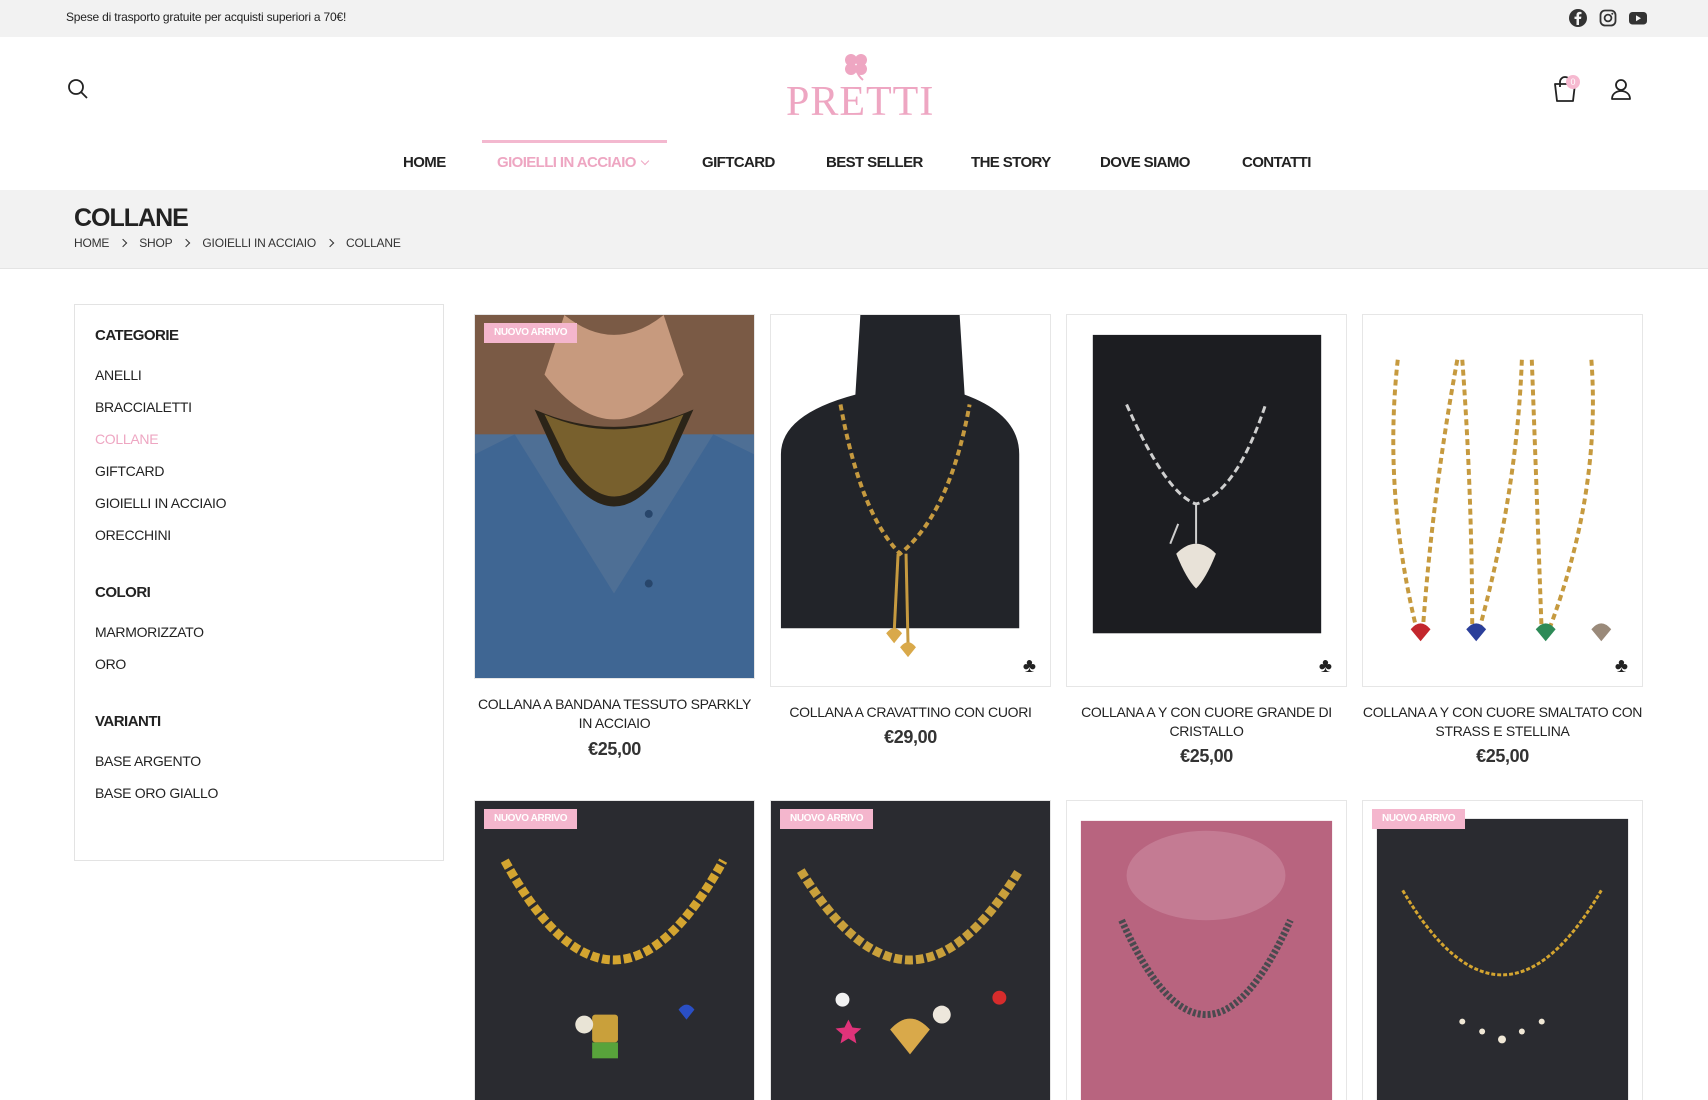 The image size is (1708, 1100). What do you see at coordinates (645, 161) in the screenshot?
I see `chevron-down-icon` at bounding box center [645, 161].